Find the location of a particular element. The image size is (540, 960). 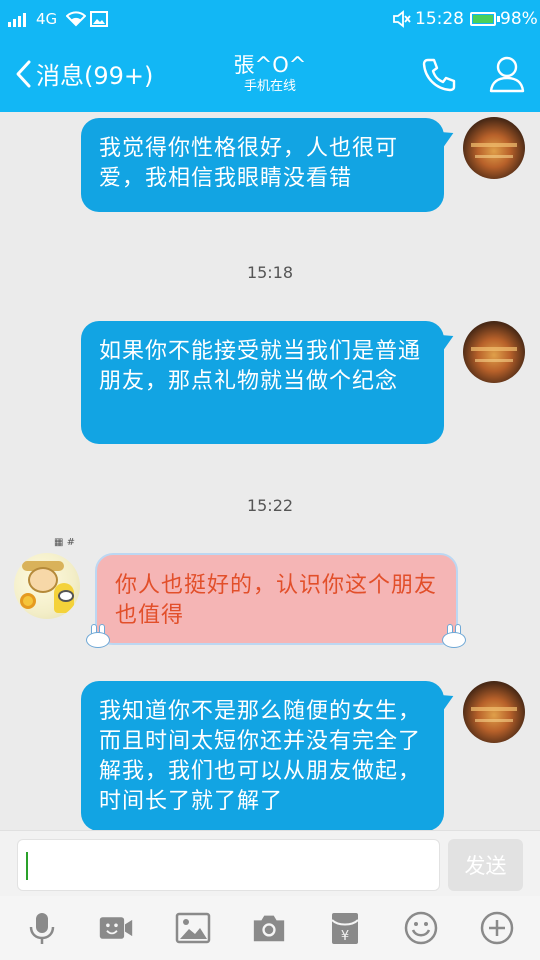

red-packet-icon: ¥ is located at coordinates (345, 928).